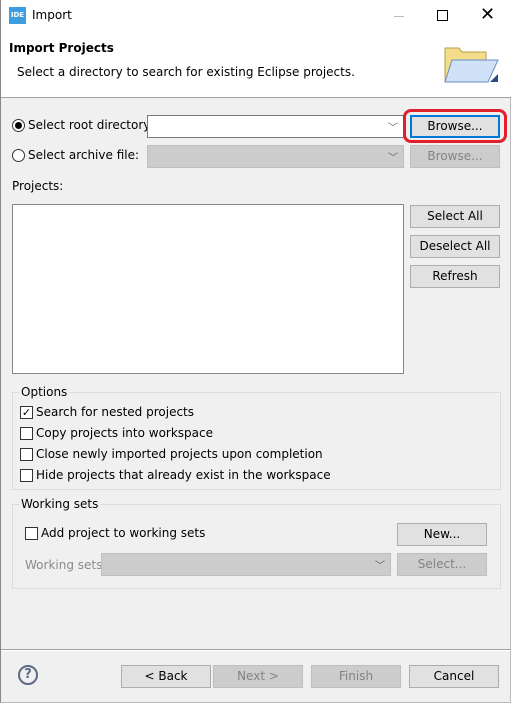  What do you see at coordinates (91, 125) in the screenshot?
I see `select-root-label: Select root directory:` at bounding box center [91, 125].